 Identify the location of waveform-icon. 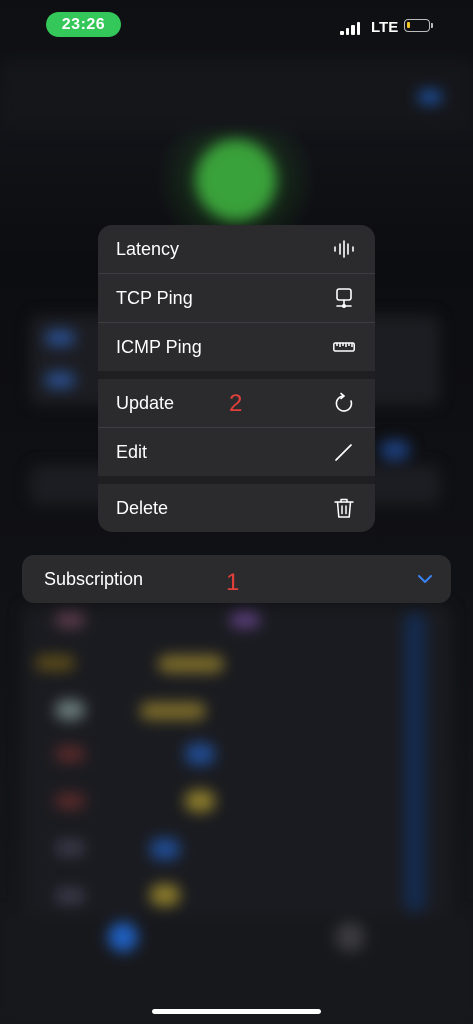
(344, 249).